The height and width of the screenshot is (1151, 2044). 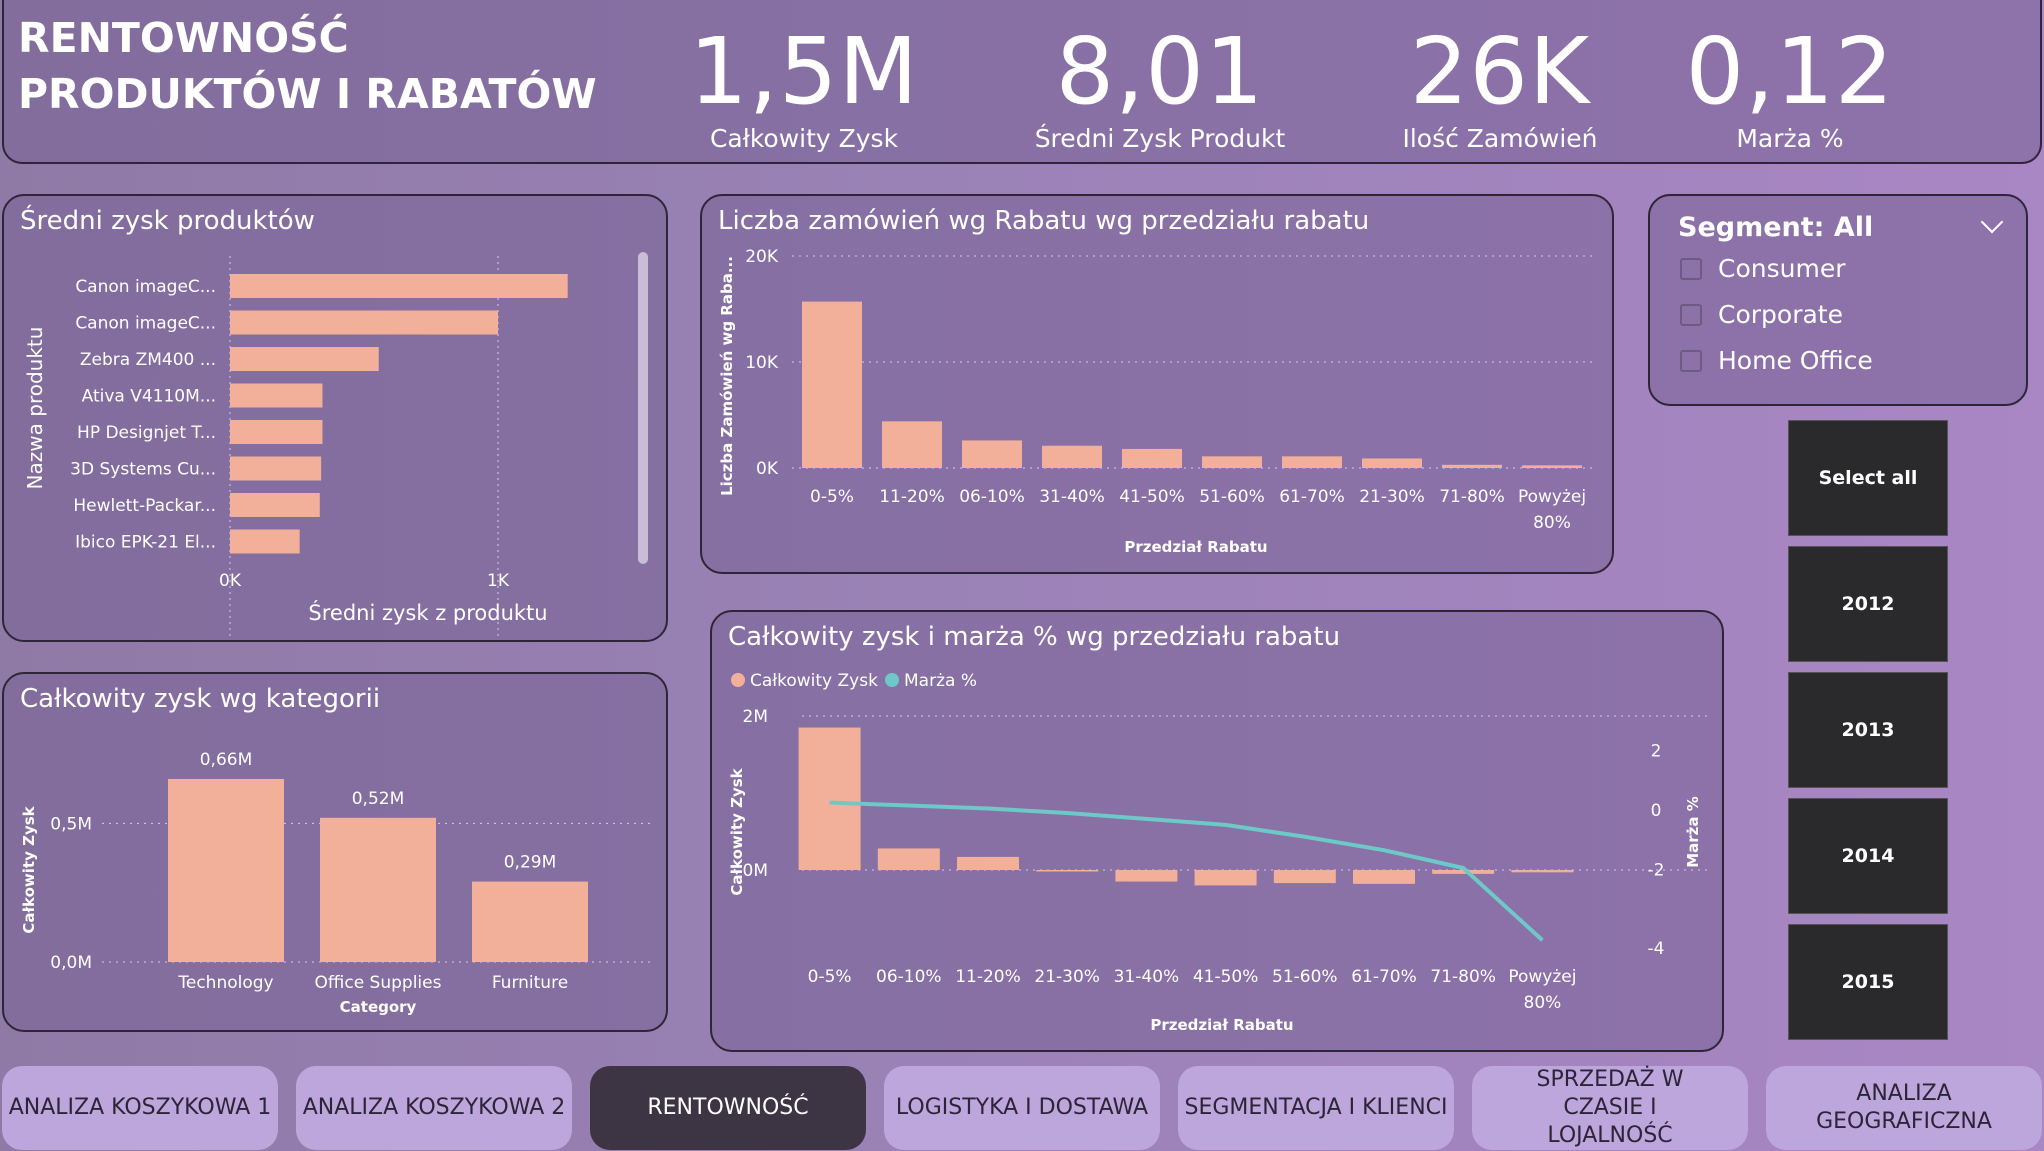 What do you see at coordinates (434, 1108) in the screenshot?
I see `tab-basket-analysis-2: ANALIZA KOSZYKOWA 2` at bounding box center [434, 1108].